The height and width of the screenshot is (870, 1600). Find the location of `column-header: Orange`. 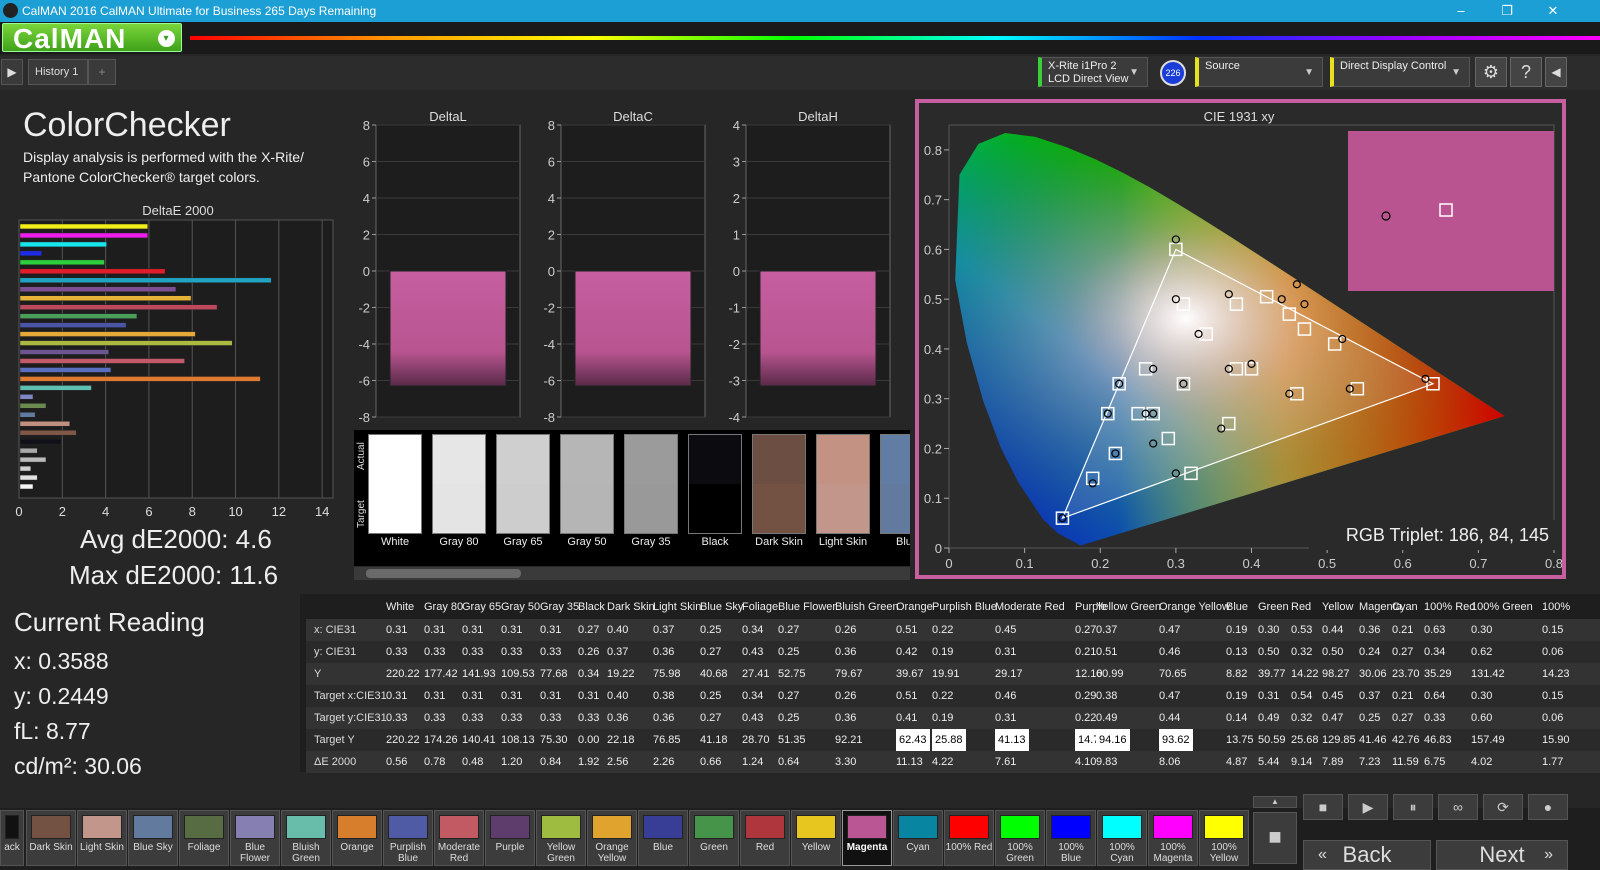

column-header: Orange is located at coordinates (914, 607).